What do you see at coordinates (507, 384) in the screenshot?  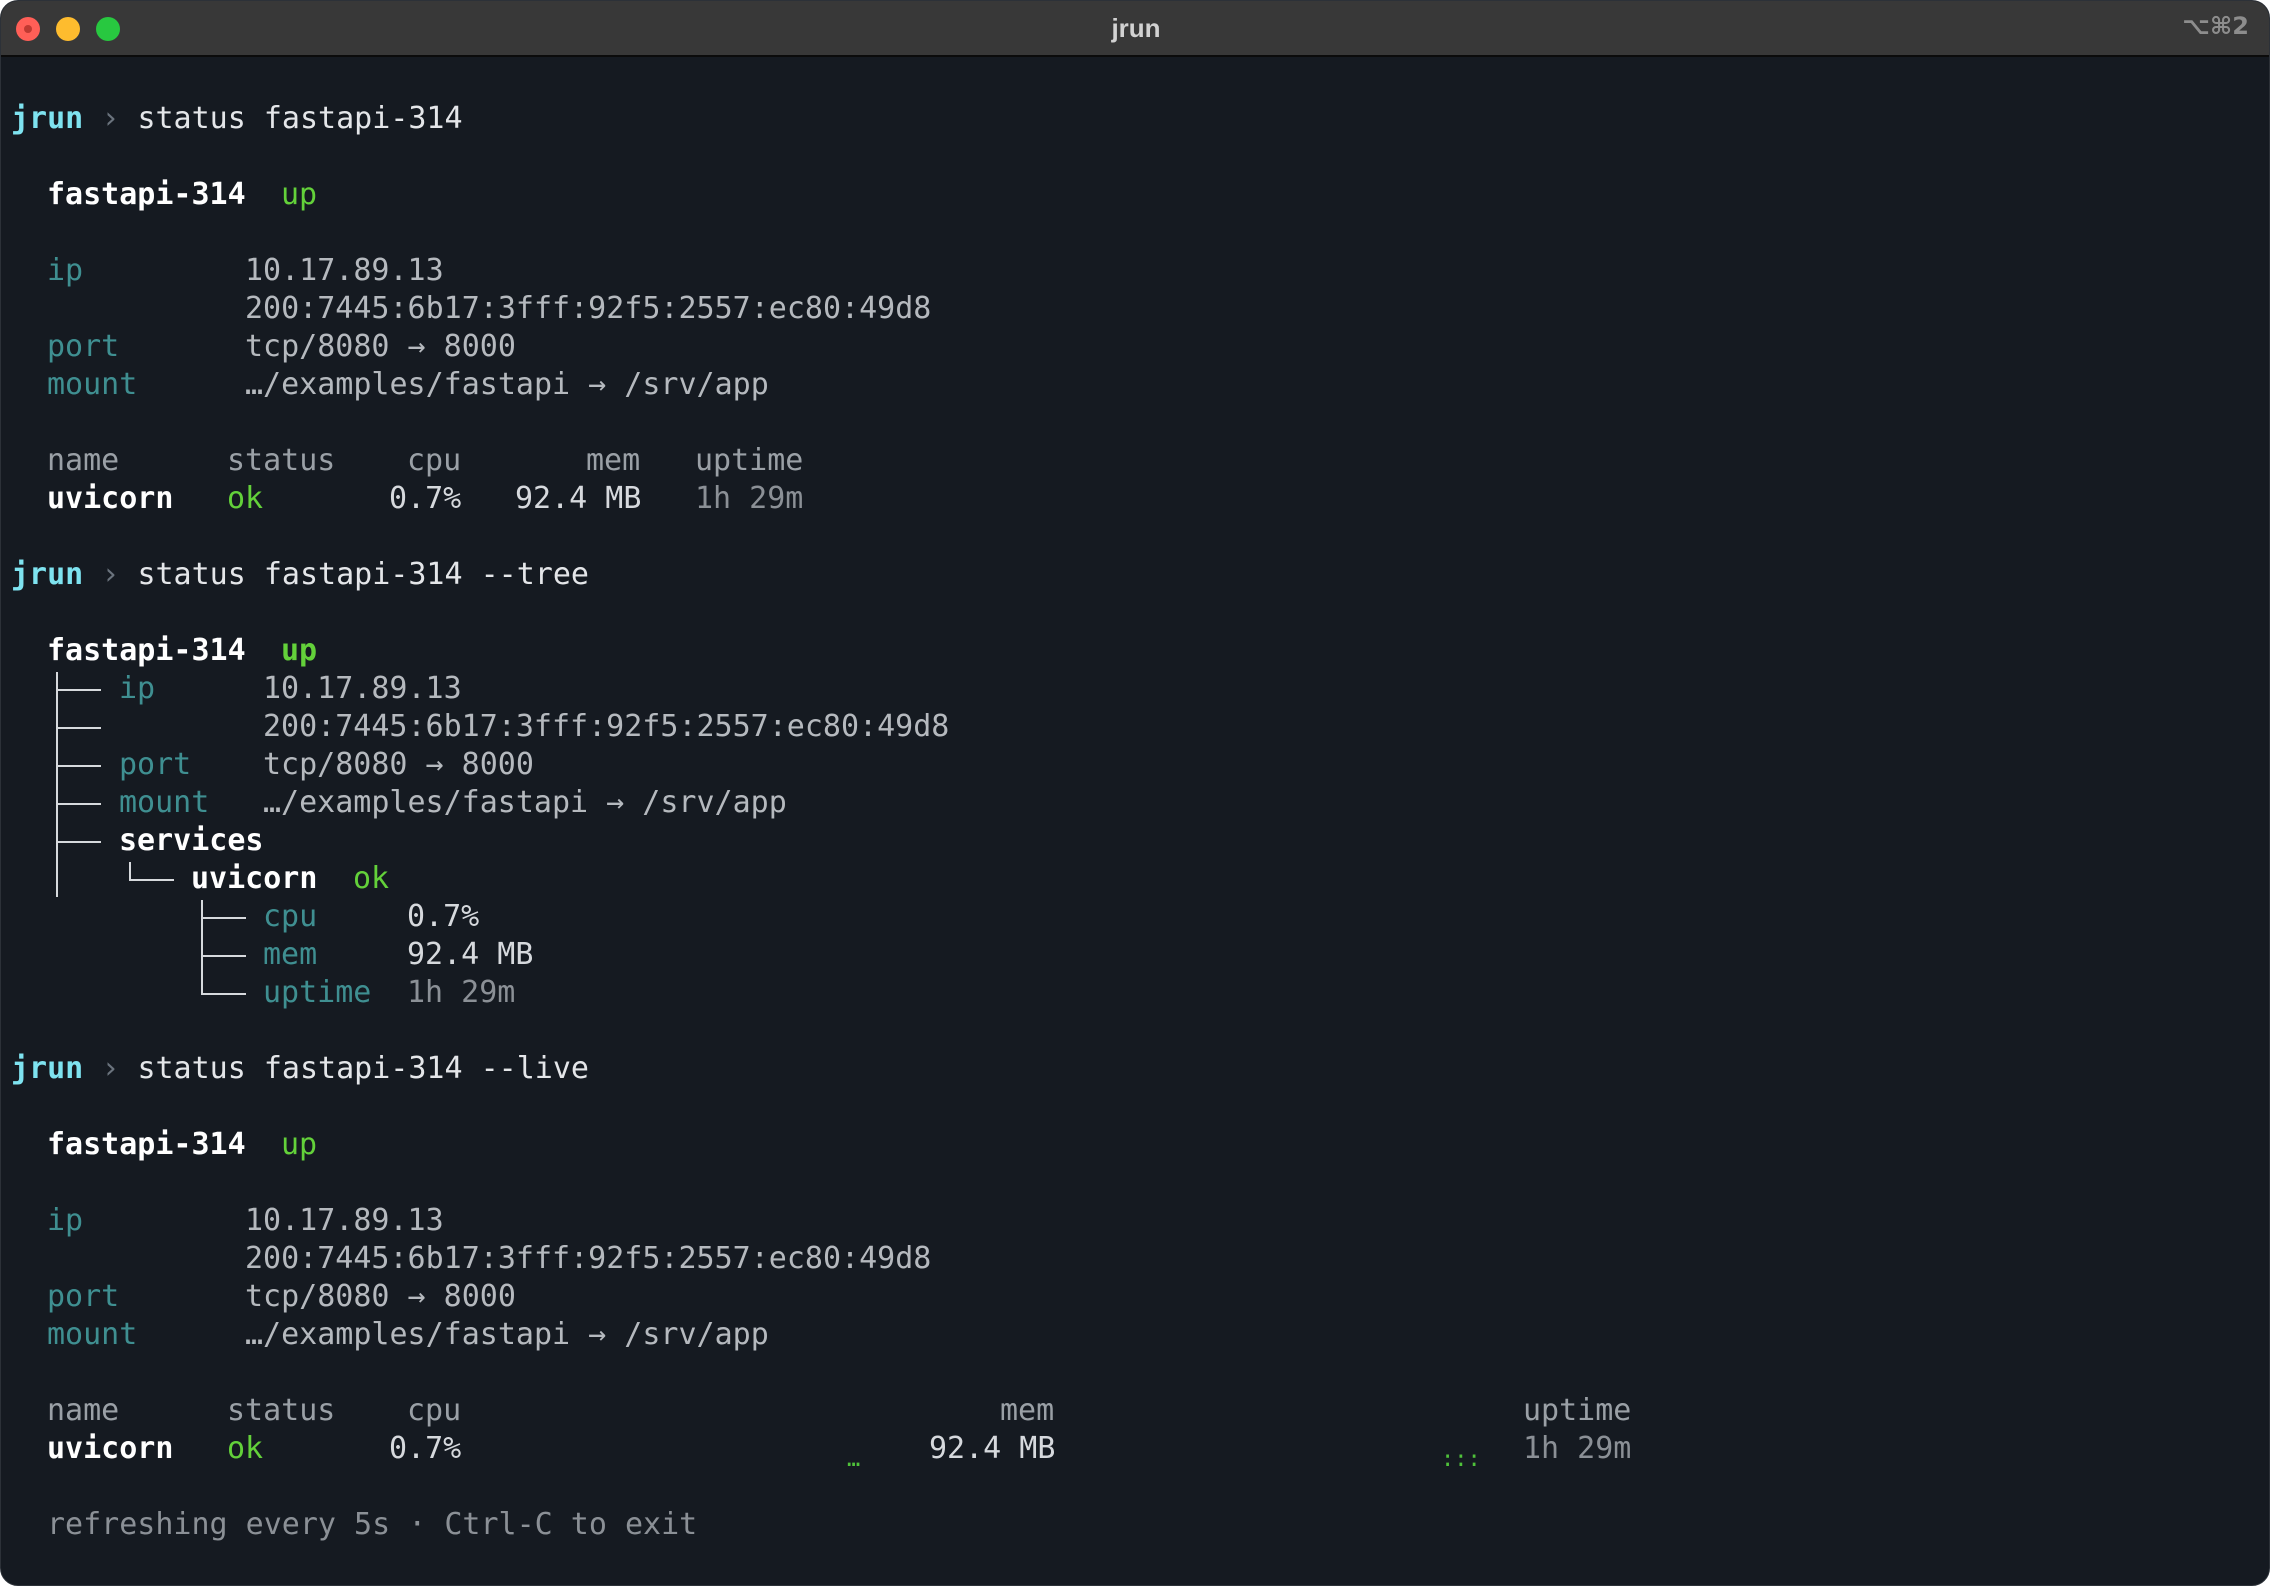 I see `mount-value: …/examples/fastapi → /srv/app` at bounding box center [507, 384].